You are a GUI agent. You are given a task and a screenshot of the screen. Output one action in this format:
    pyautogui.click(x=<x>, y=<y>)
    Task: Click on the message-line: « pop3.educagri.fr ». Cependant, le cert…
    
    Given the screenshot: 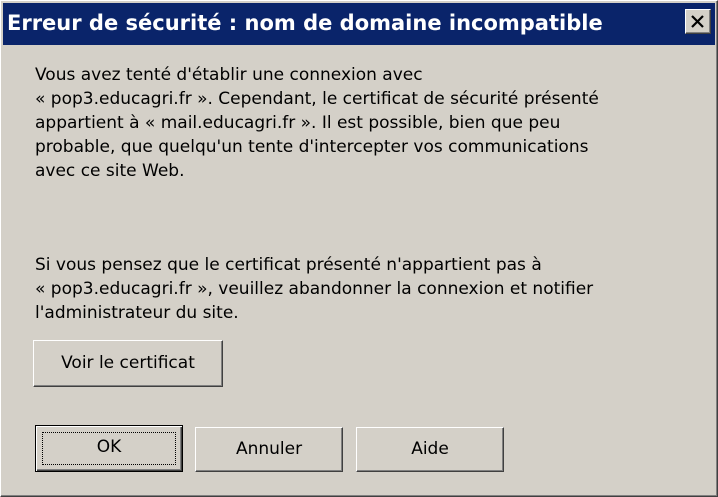 What is the action you would take?
    pyautogui.click(x=317, y=99)
    